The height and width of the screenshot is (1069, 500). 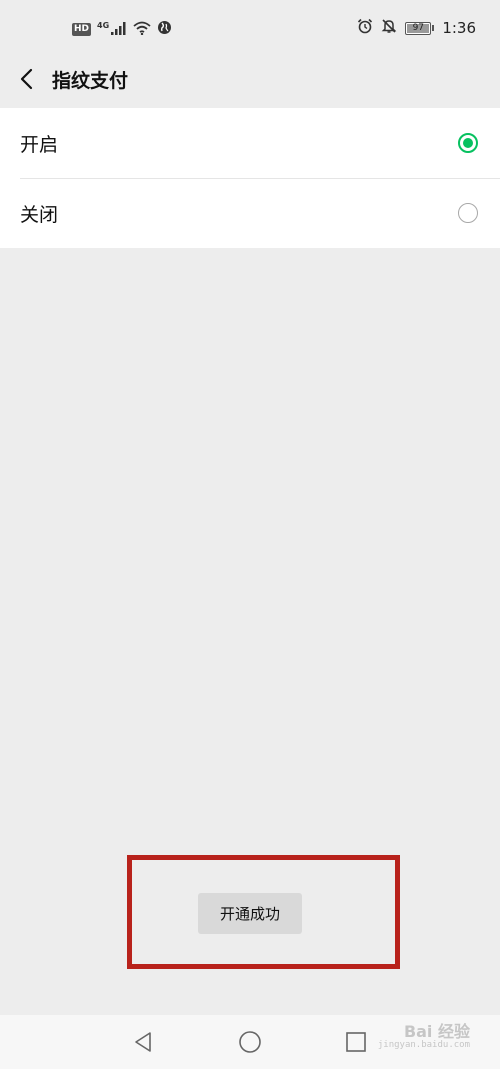 What do you see at coordinates (250, 143) in the screenshot?
I see `option-enable: 开启` at bounding box center [250, 143].